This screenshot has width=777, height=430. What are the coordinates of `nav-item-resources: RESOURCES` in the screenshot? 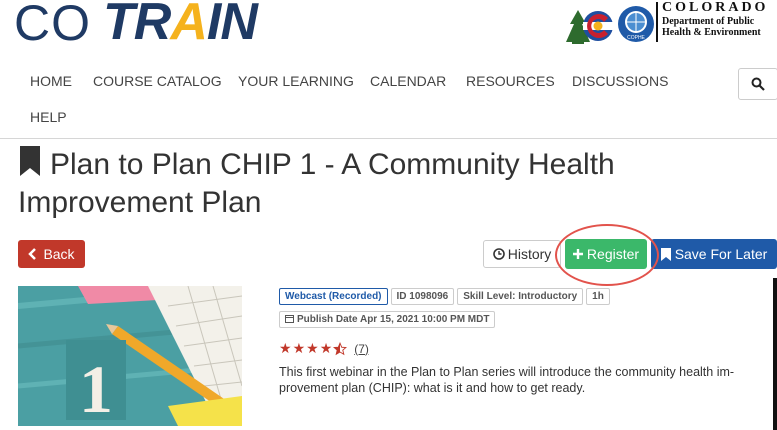 It's located at (510, 81).